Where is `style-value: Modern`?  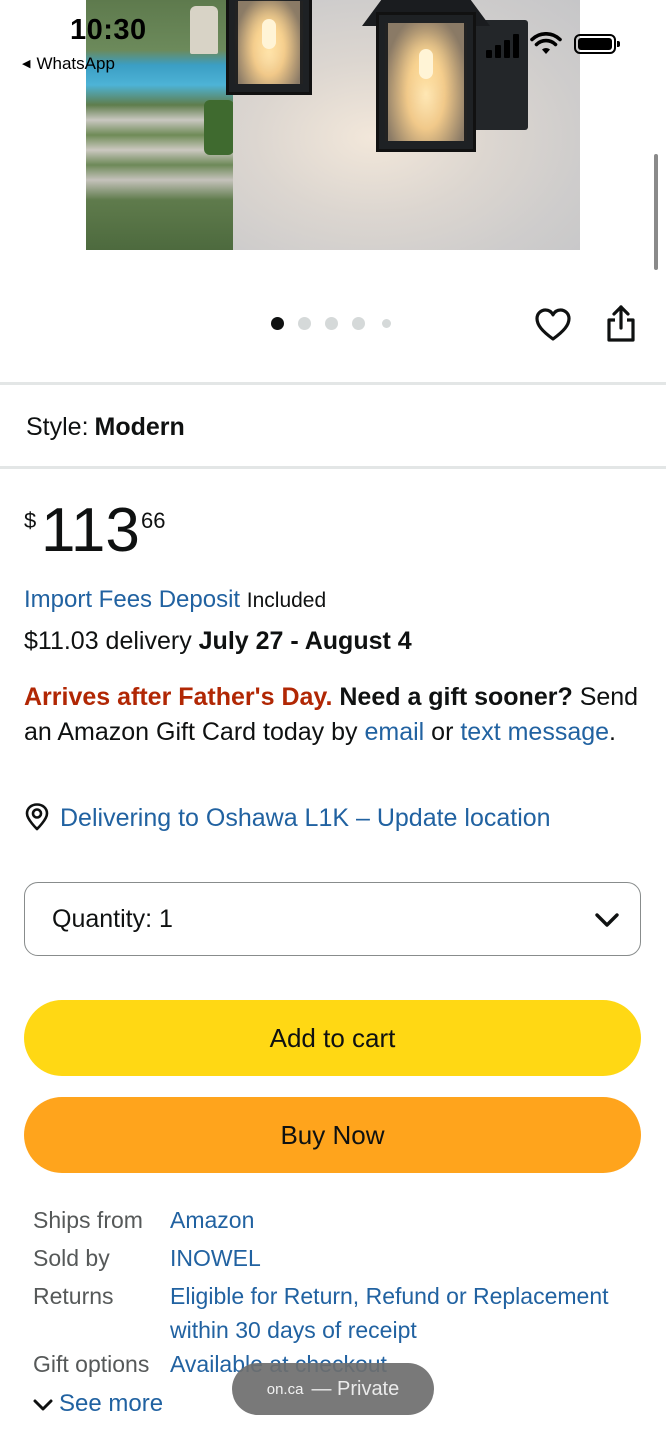 style-value: Modern is located at coordinates (139, 427).